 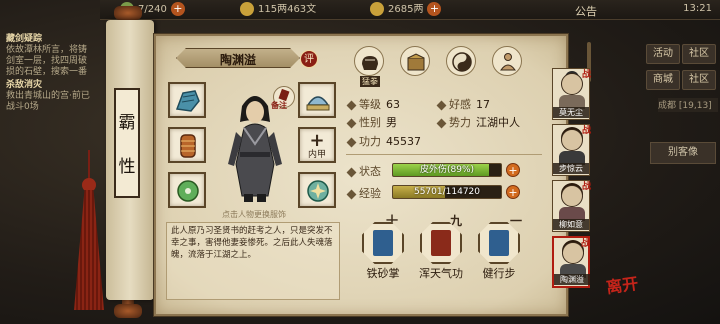 I want to click on location-coords: [19,13], so click(x=695, y=106).